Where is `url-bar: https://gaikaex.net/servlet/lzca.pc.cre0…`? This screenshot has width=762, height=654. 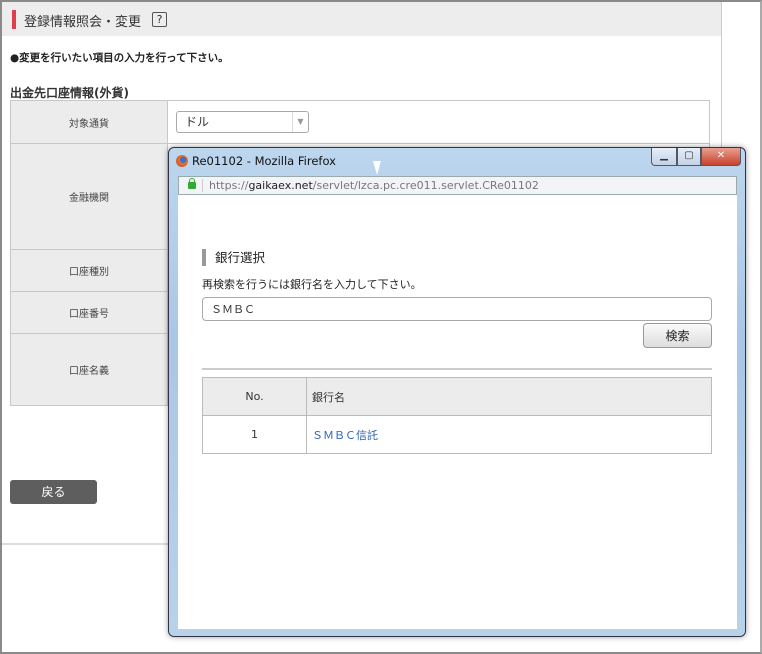 url-bar: https://gaikaex.net/servlet/lzca.pc.cre0… is located at coordinates (457, 185).